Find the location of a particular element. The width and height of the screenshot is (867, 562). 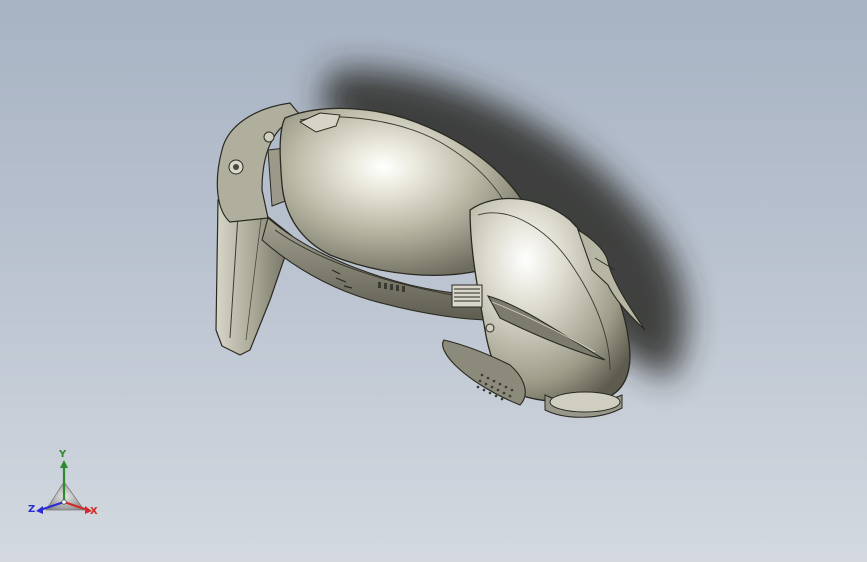

x-axis-label: X is located at coordinates (94, 511).